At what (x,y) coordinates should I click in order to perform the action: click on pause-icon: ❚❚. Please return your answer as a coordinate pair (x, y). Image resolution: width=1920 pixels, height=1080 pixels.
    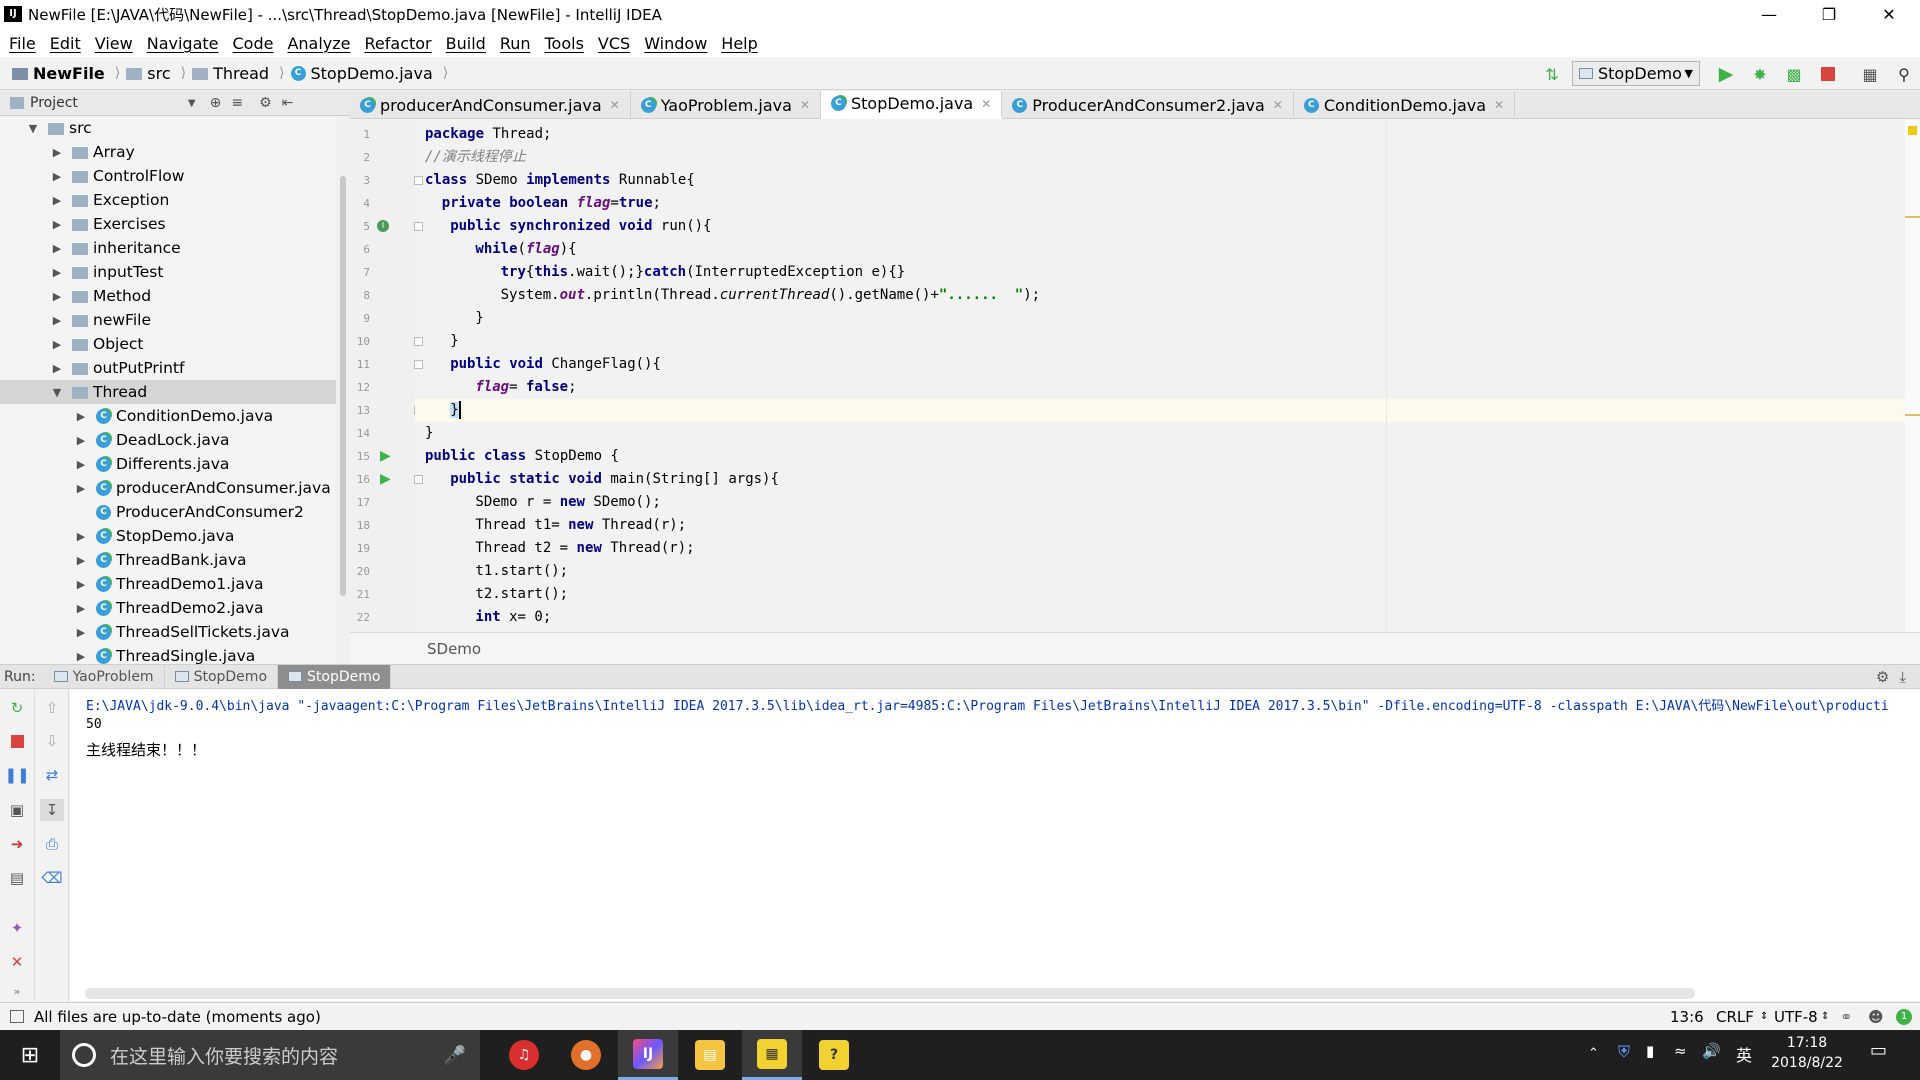
    Looking at the image, I should click on (16, 775).